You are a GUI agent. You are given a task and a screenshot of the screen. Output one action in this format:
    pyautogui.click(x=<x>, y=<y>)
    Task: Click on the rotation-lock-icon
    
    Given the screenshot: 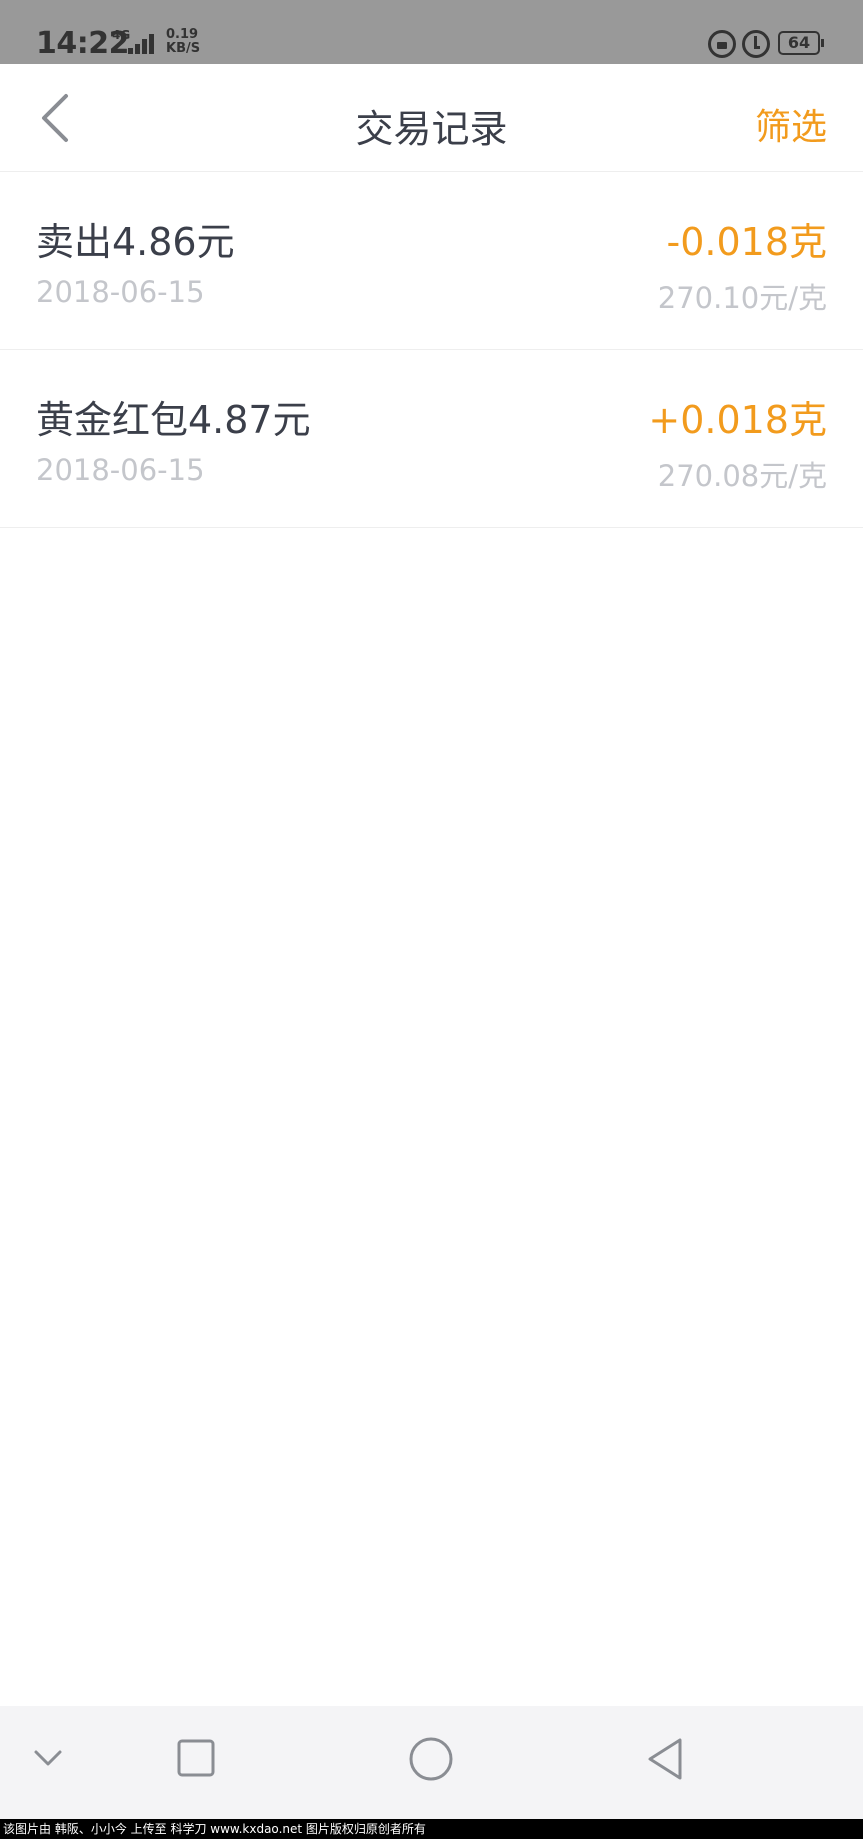 What is the action you would take?
    pyautogui.click(x=722, y=44)
    